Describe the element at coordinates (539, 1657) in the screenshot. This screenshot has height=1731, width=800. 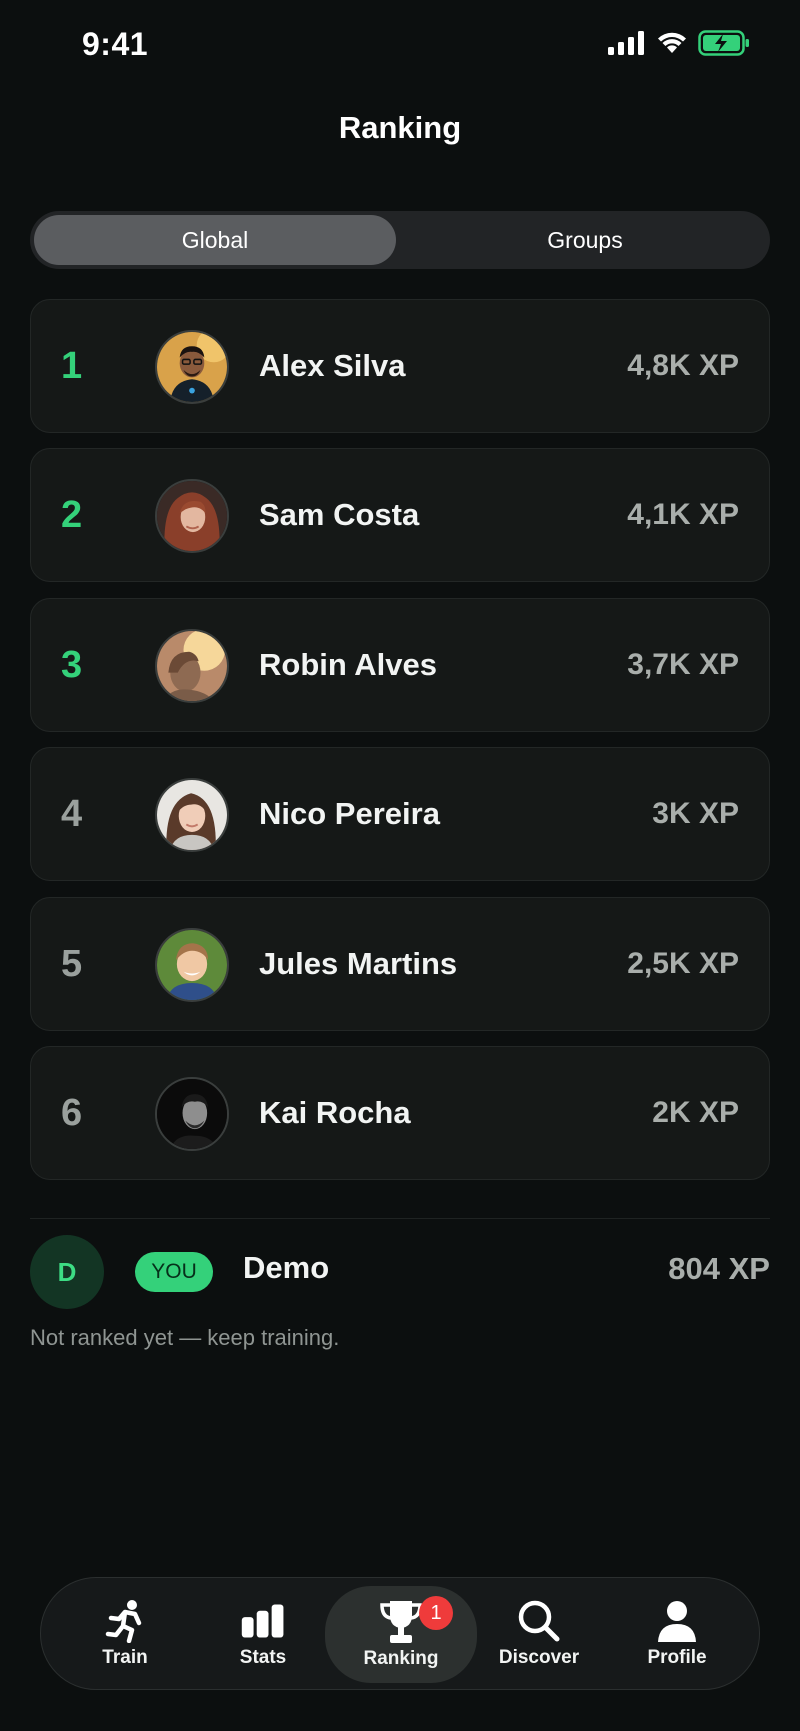
I see `tab-label: Discover` at that location.